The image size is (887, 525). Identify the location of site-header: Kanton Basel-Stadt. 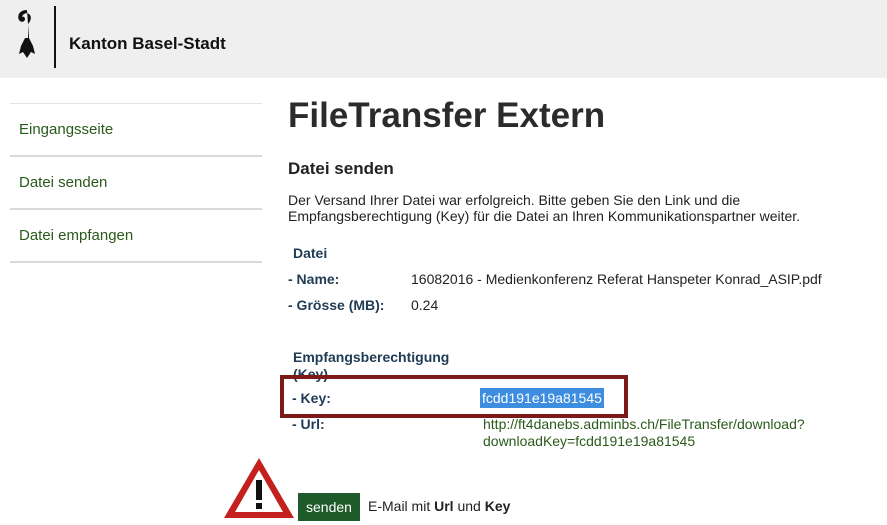
(443, 39).